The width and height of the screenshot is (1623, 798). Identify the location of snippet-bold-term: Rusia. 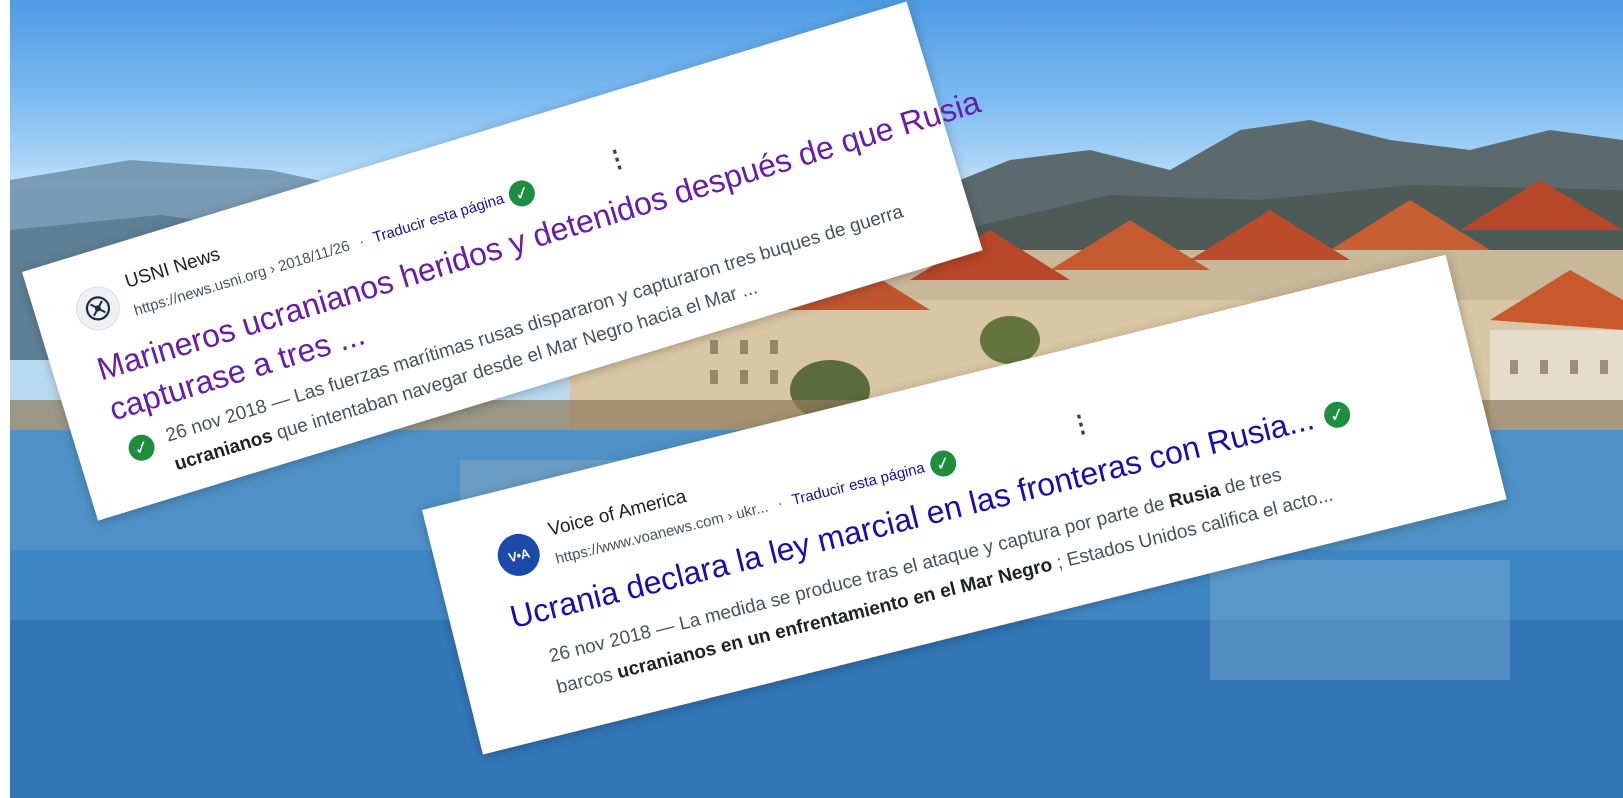
(1194, 496).